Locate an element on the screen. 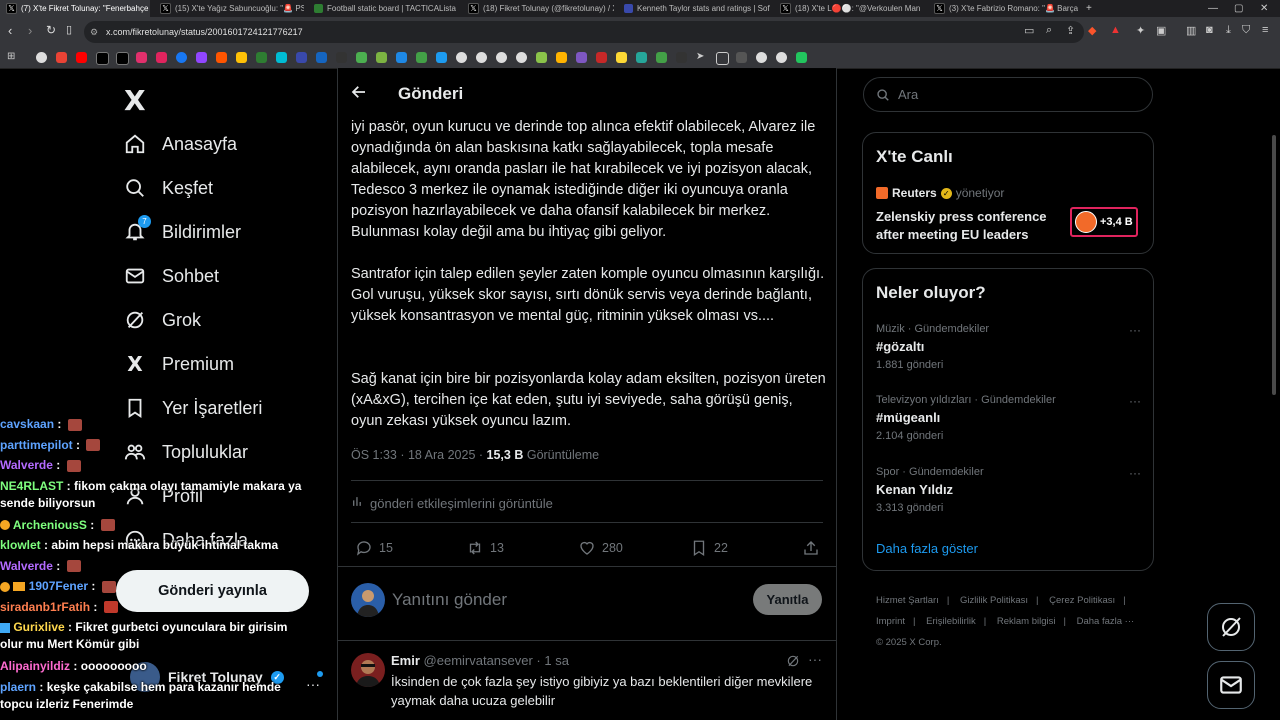  download-icon: ⤓ is located at coordinates (1228, 30).